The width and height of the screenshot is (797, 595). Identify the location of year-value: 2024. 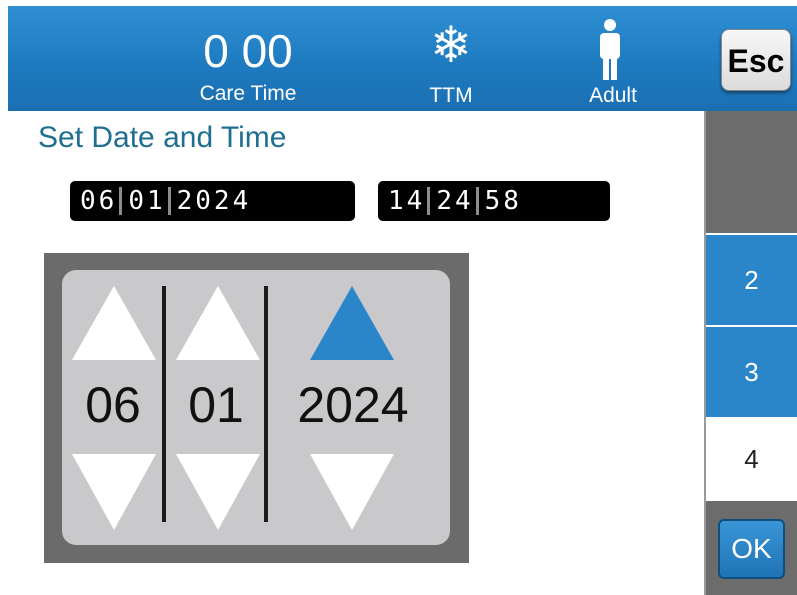
(353, 405).